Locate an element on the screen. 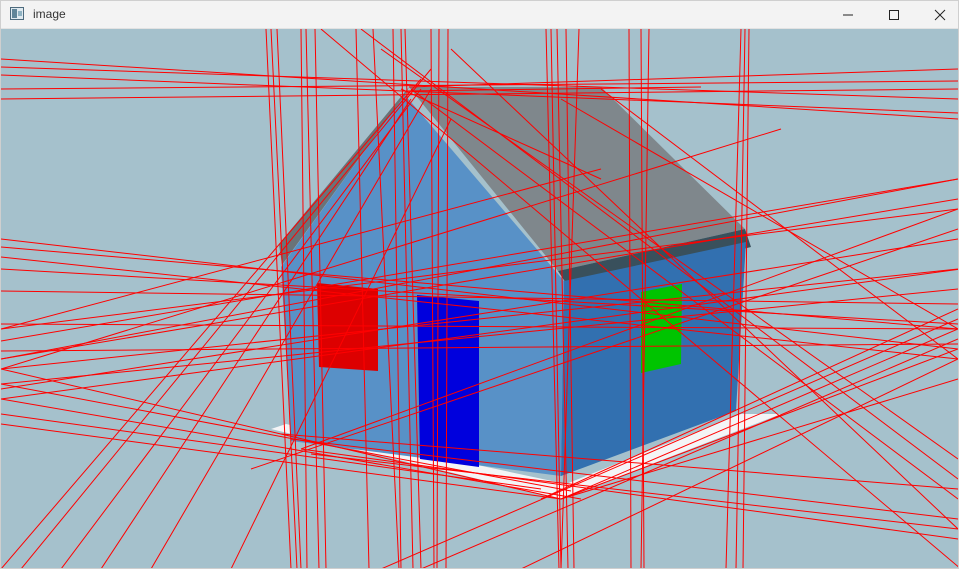 This screenshot has height=569, width=959. window-title: image is located at coordinates (49, 14).